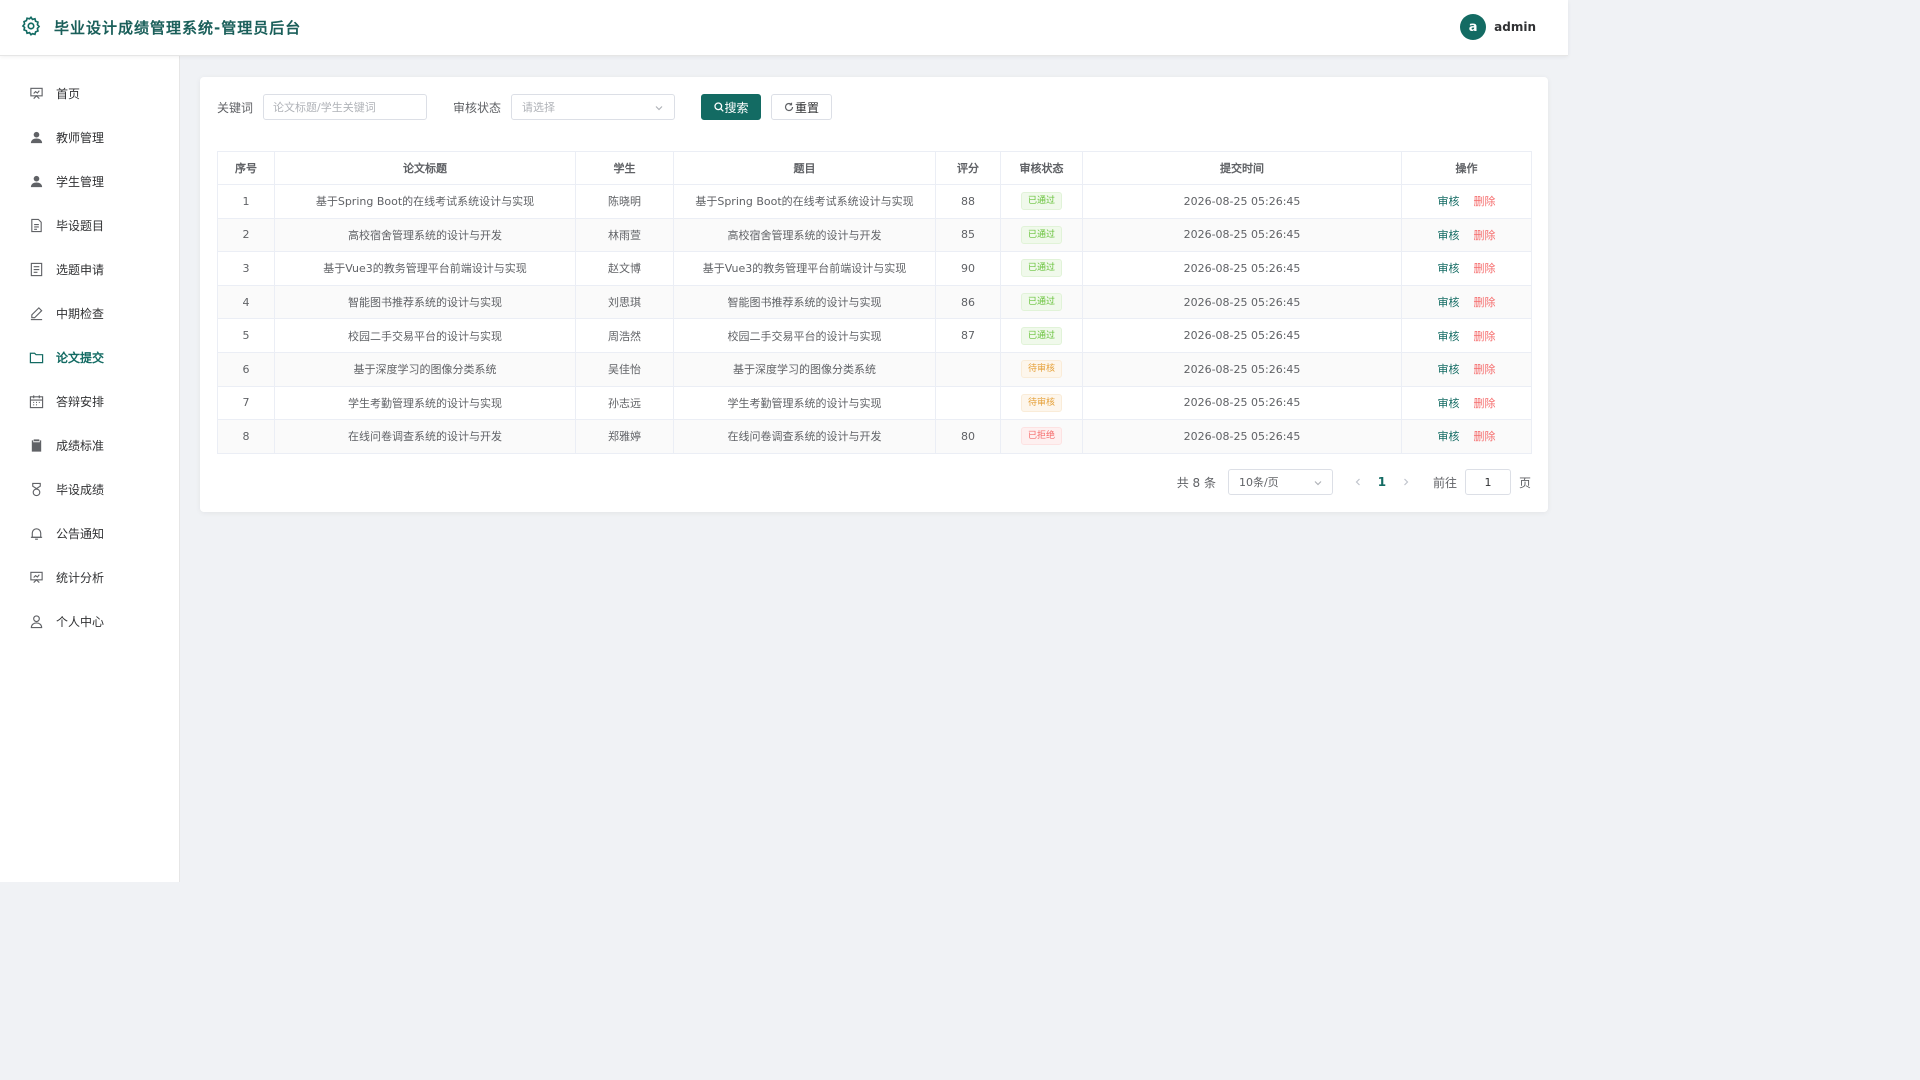  I want to click on cell-student: 陈晓明, so click(624, 201).